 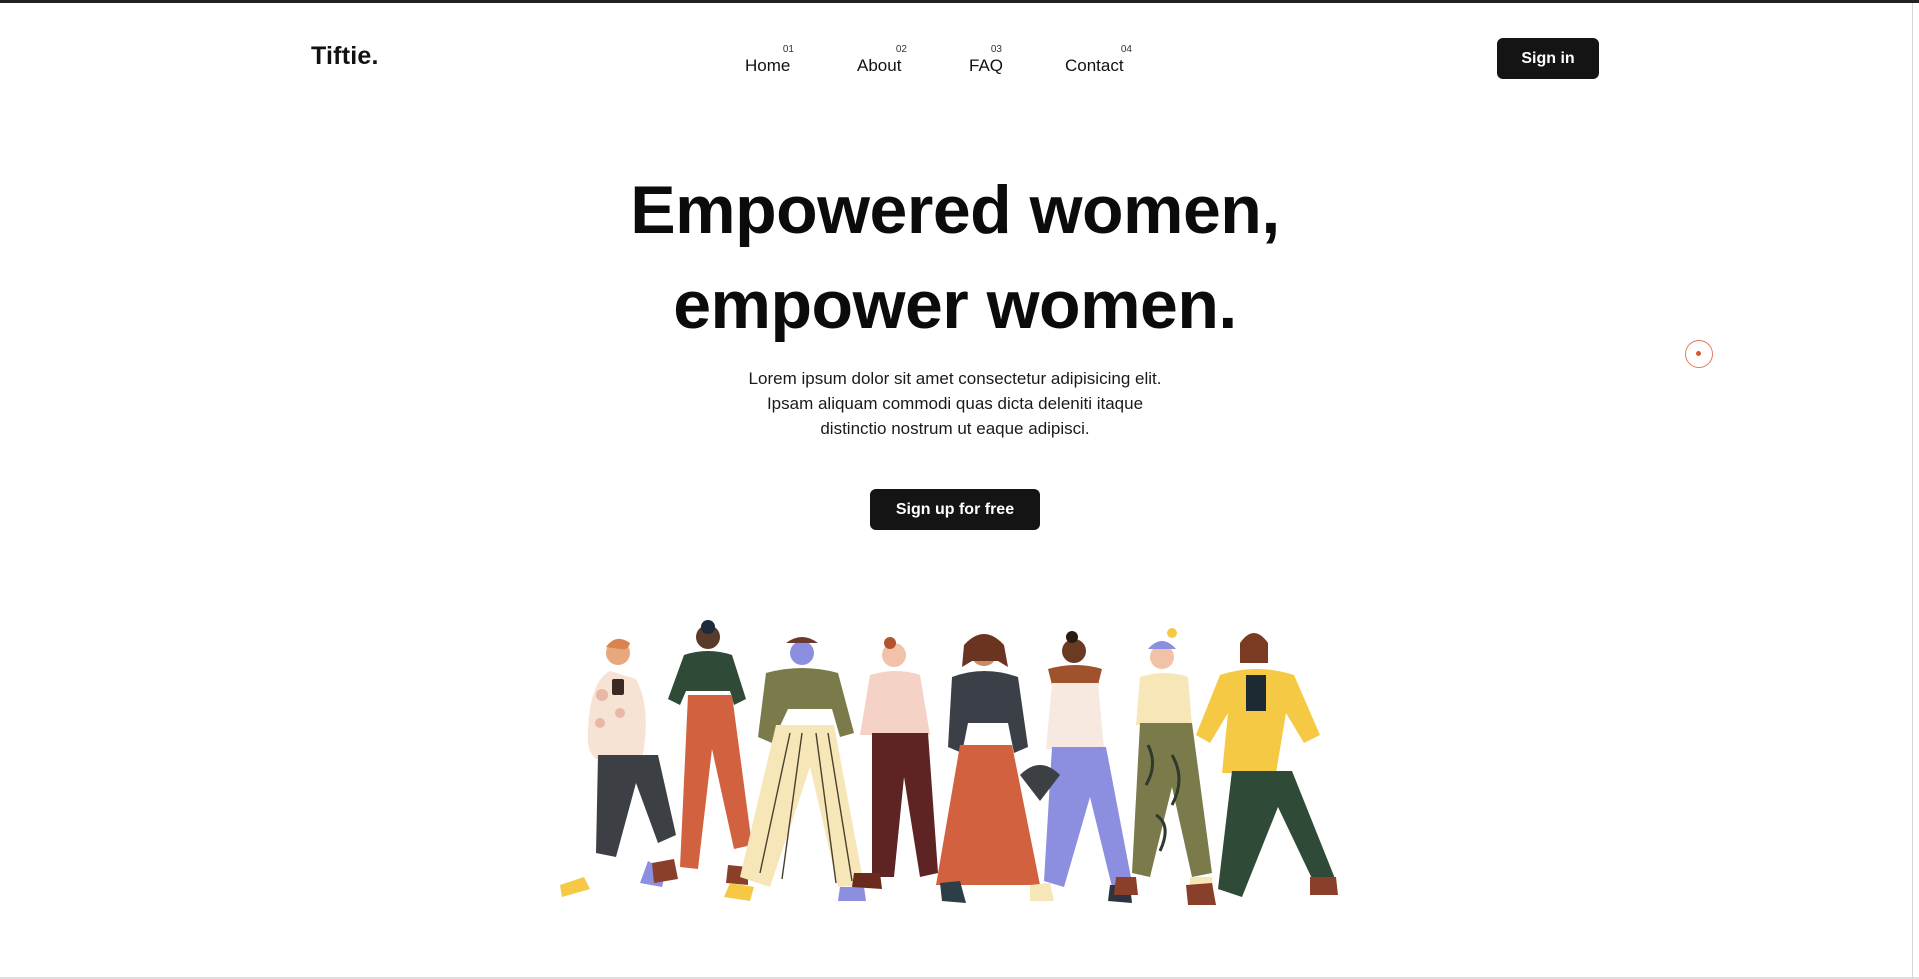 I want to click on nav-item-home: 01 Home, so click(x=769, y=64).